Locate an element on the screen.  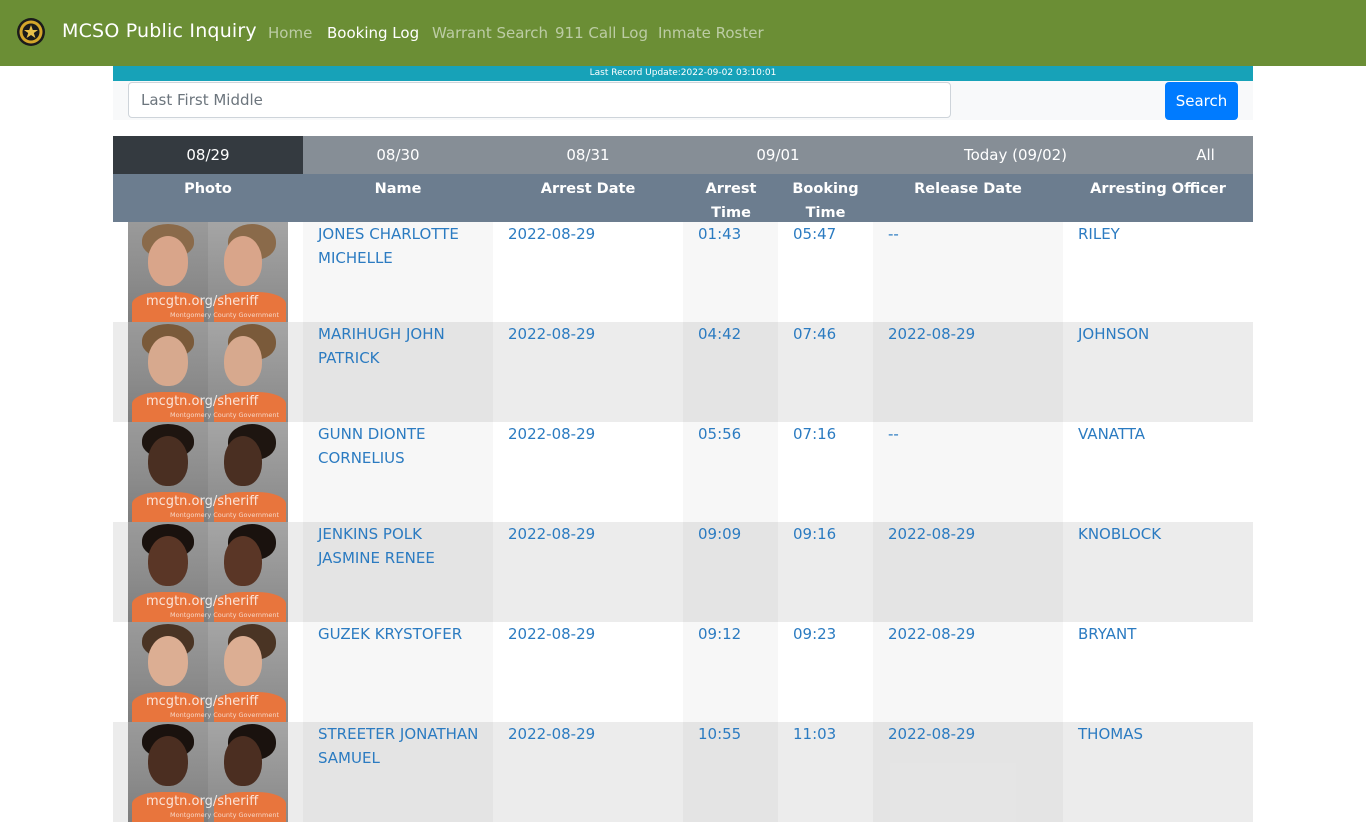
inmate-name-line: MARIHUGH JOHN is located at coordinates (403, 334).